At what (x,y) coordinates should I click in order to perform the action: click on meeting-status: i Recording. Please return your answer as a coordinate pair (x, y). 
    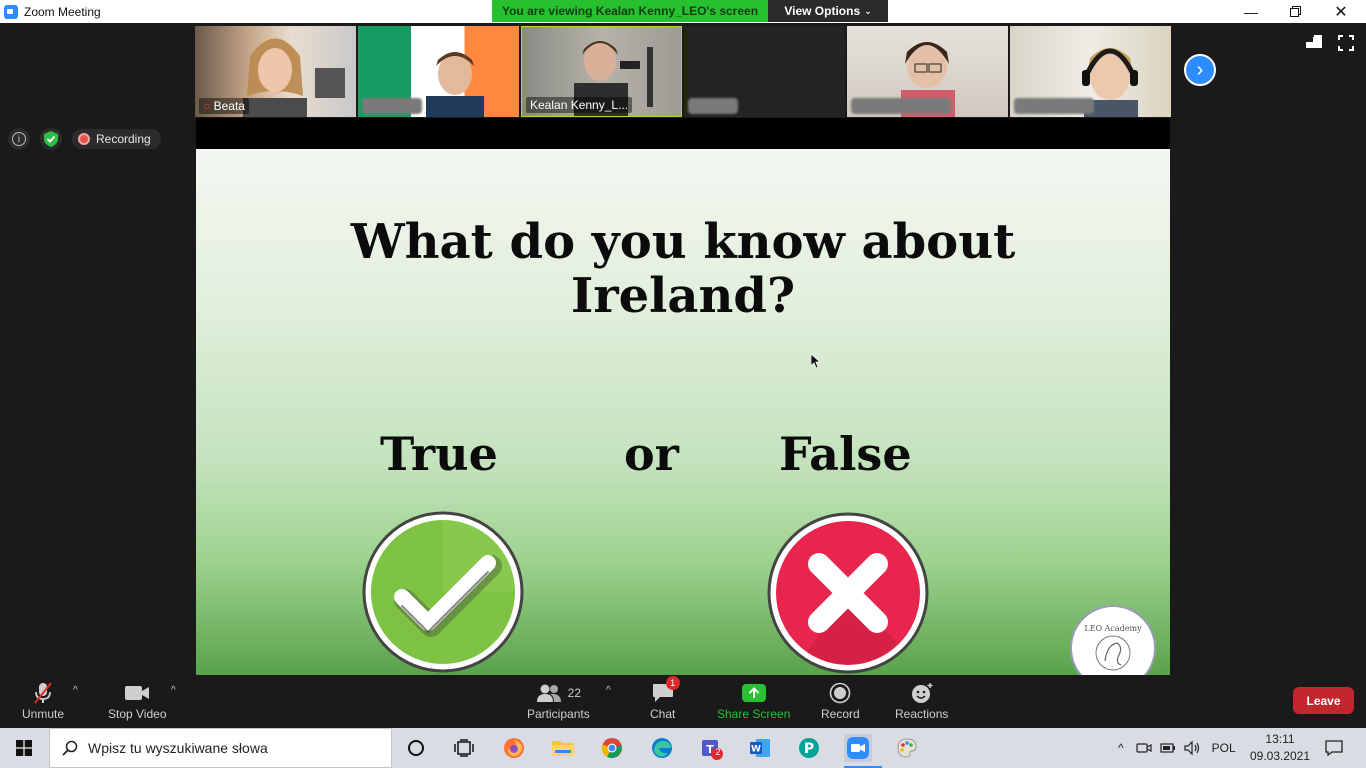
    Looking at the image, I should click on (84, 139).